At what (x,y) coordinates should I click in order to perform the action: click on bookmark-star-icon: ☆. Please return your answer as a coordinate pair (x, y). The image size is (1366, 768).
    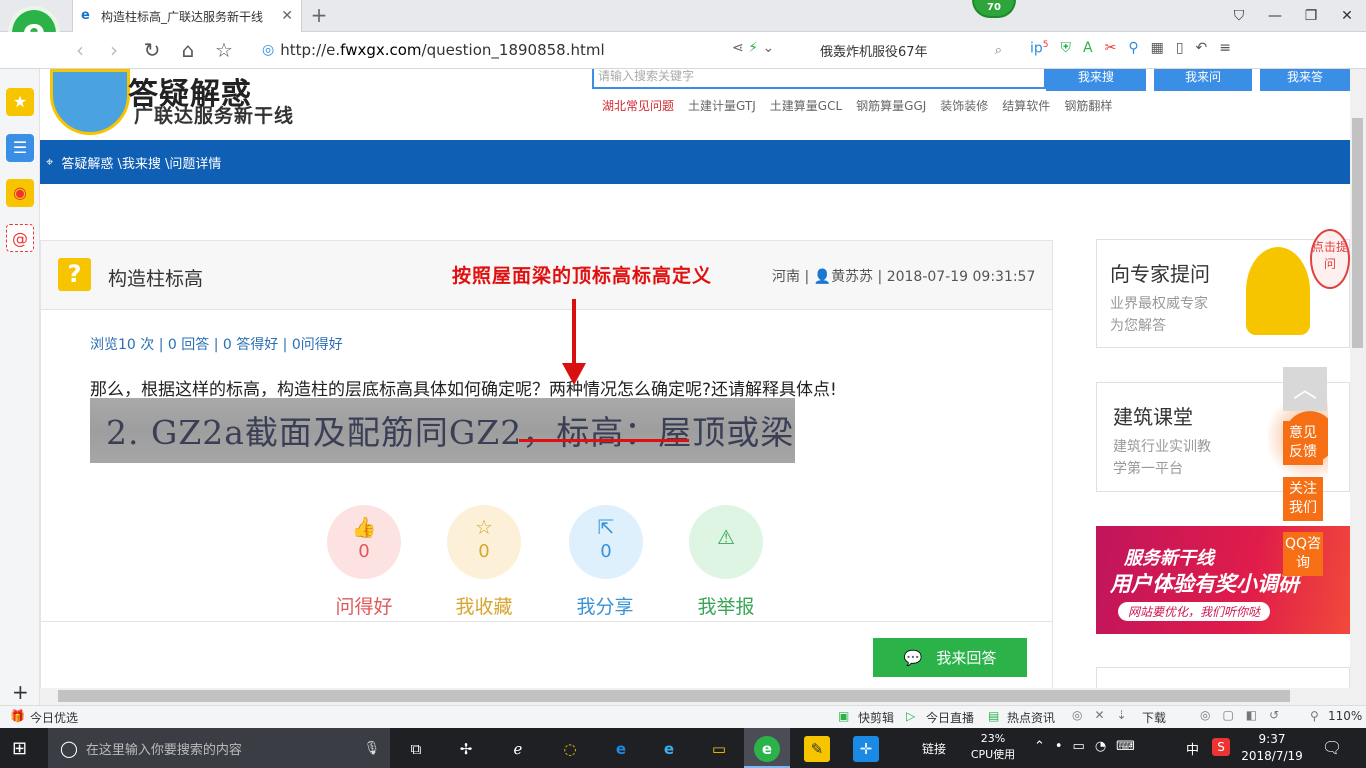
    Looking at the image, I should click on (224, 50).